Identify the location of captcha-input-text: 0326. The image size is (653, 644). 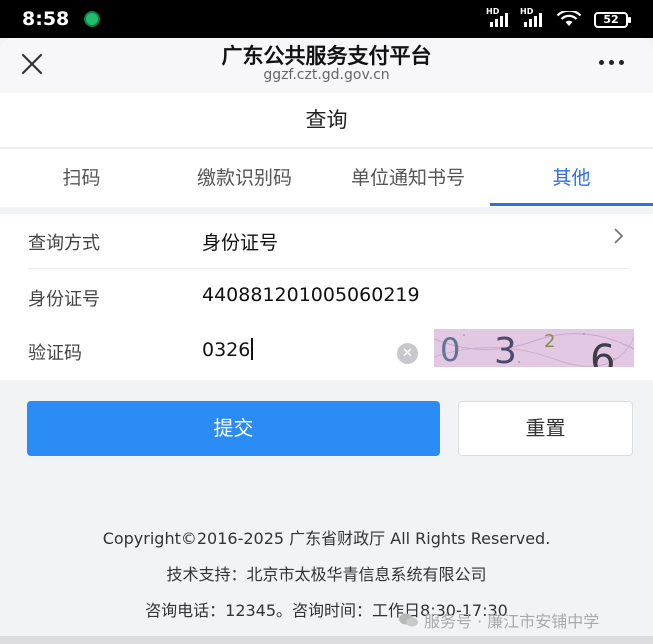
(226, 350).